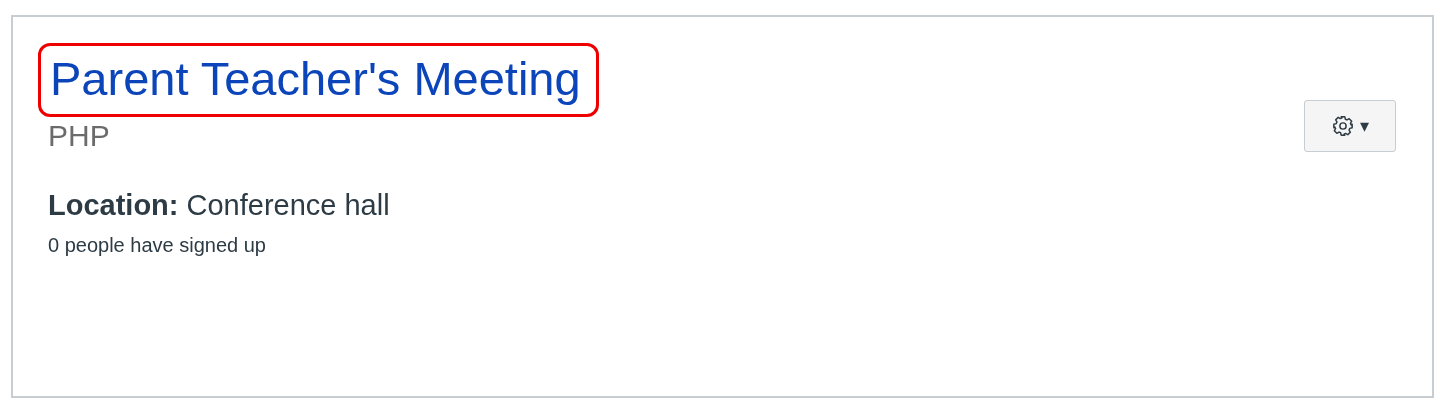 The width and height of the screenshot is (1446, 414). Describe the element at coordinates (1364, 126) in the screenshot. I see `caret-icon: ▾` at that location.